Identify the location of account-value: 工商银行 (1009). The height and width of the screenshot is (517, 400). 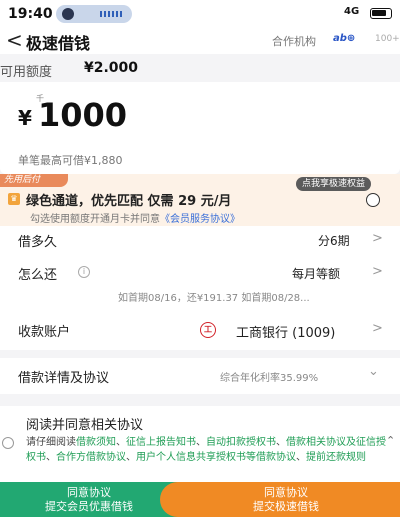
(285, 331).